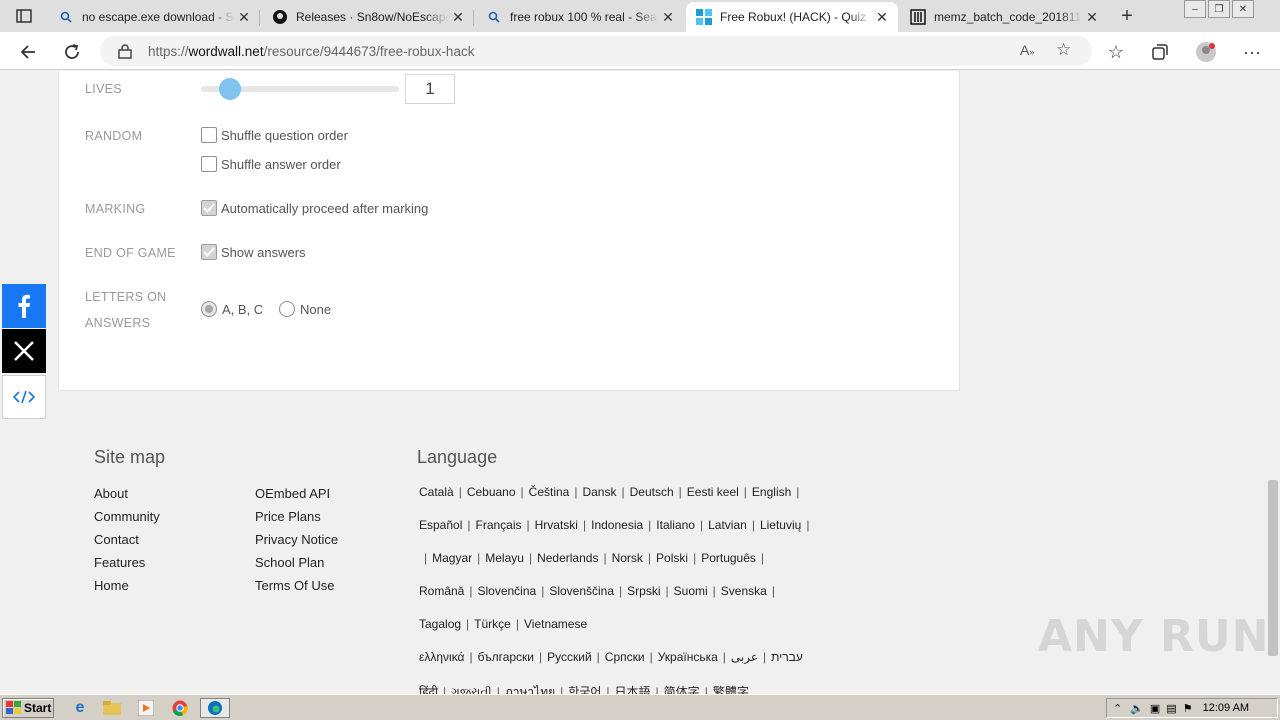  What do you see at coordinates (652, 492) in the screenshot?
I see `language-link: Deutsch` at bounding box center [652, 492].